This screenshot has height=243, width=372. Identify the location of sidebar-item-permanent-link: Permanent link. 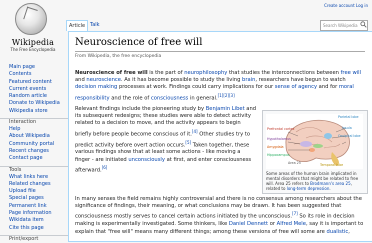
(34, 206).